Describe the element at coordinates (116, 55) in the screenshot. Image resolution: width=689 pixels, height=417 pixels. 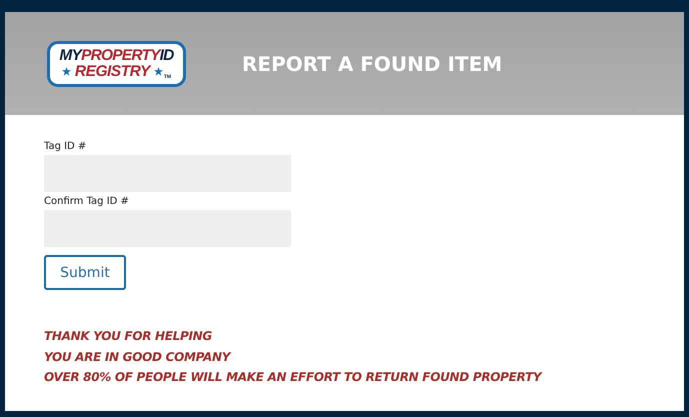
I see `logo-text: MYPROPERTYID` at that location.